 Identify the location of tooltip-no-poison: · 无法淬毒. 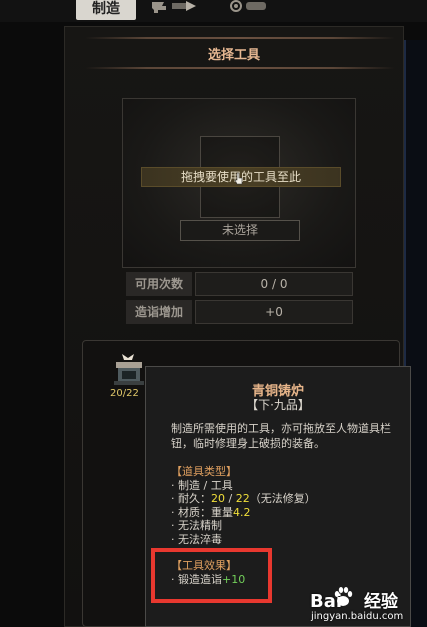
(196, 539).